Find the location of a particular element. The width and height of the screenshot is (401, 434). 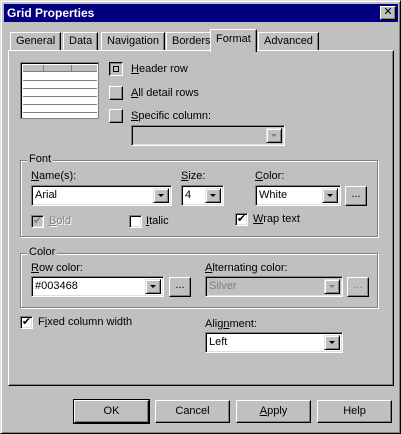

all-detail-rows-toggle is located at coordinates (116, 93).